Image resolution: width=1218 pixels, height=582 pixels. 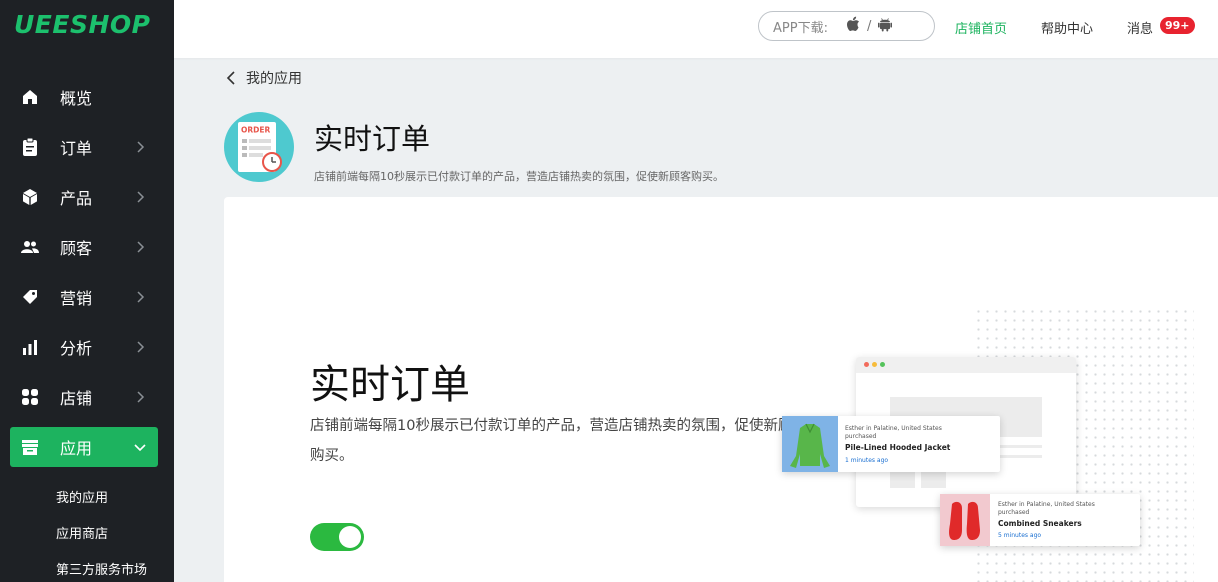 I want to click on sidebar-item-analytics: 分析, so click(x=84, y=347).